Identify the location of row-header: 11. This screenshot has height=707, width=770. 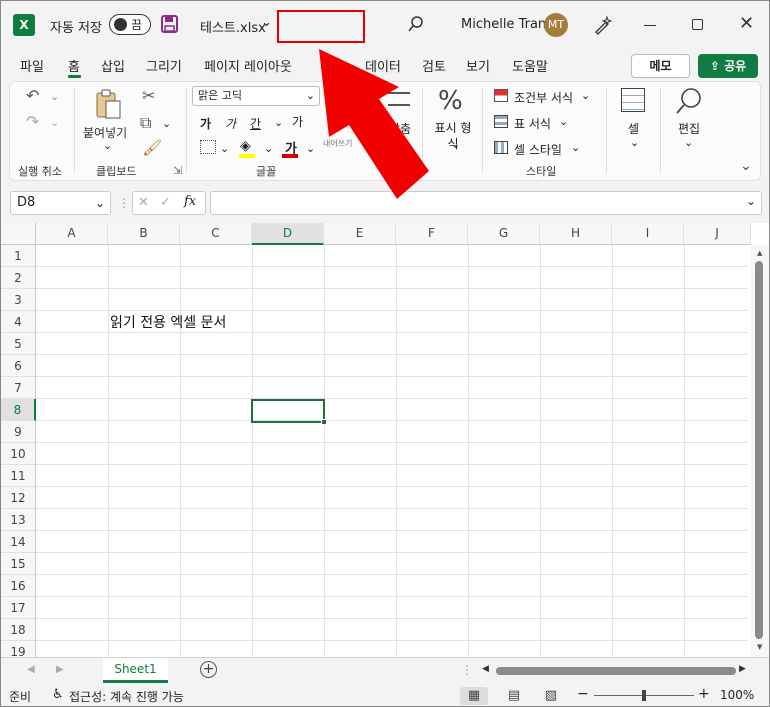
(18, 476).